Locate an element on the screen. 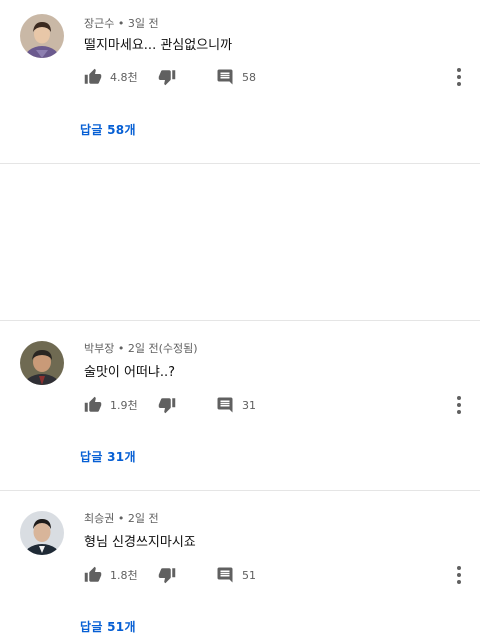 Image resolution: width=480 pixels, height=640 pixels. comment-actions: 1.9천 31 is located at coordinates (240, 405).